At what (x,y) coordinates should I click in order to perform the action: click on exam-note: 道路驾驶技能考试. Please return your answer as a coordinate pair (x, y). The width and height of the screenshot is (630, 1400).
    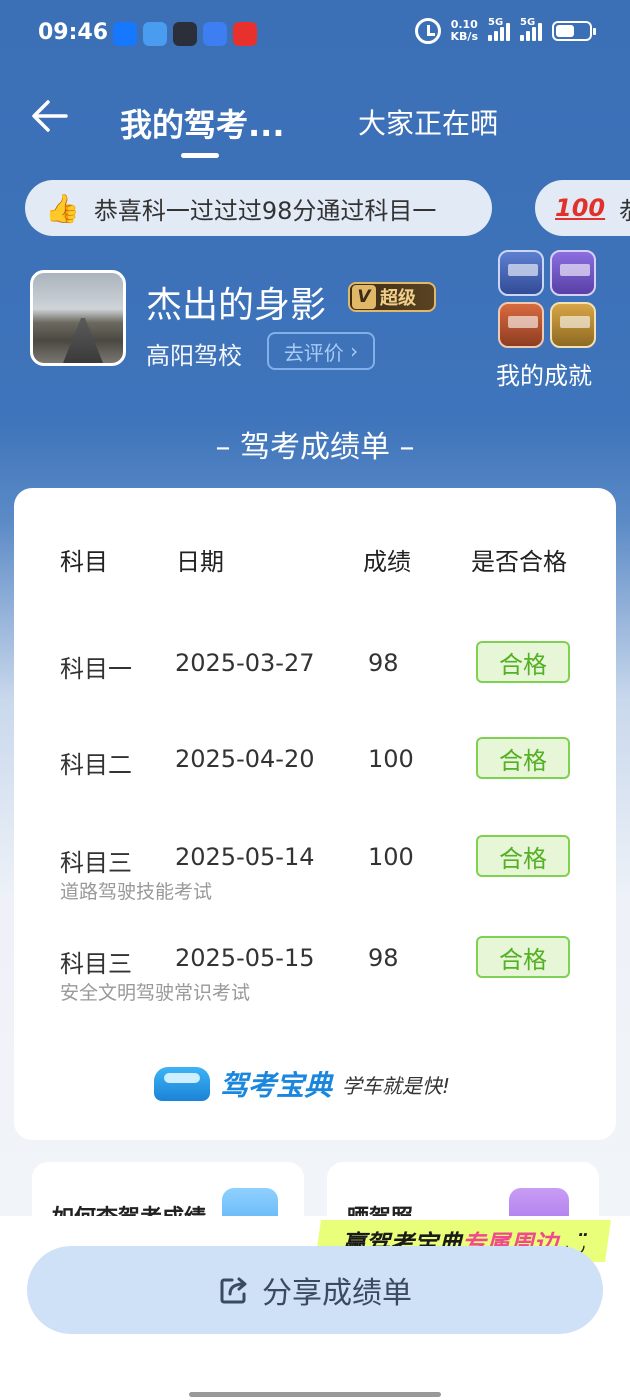
    Looking at the image, I should click on (136, 892).